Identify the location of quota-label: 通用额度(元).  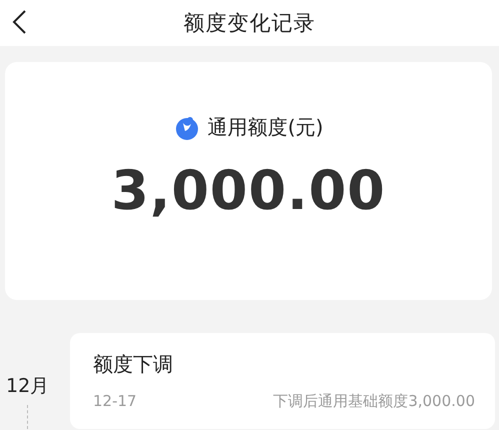
(266, 127).